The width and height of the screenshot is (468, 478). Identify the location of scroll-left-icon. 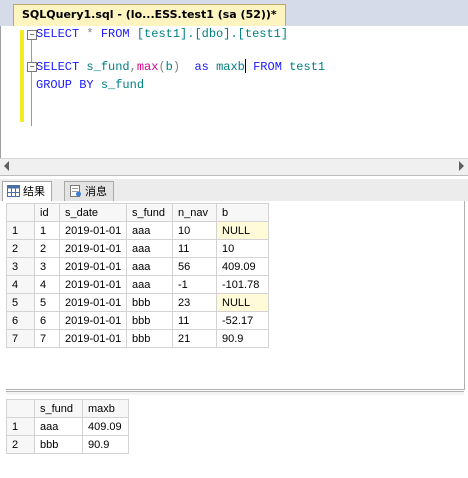
(6, 166).